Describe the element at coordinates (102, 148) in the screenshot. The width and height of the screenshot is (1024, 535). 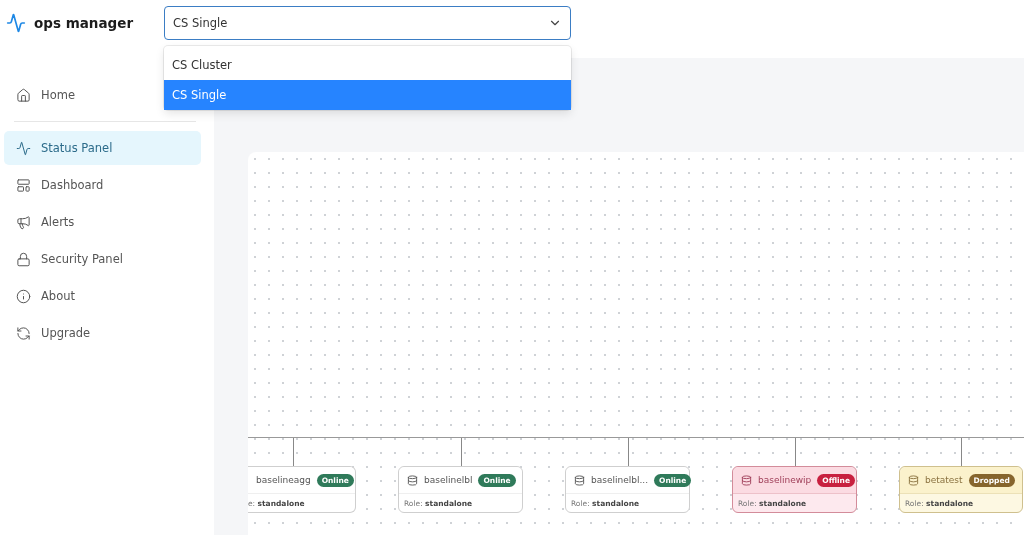
I see `sidebar-item: Status Panel` at that location.